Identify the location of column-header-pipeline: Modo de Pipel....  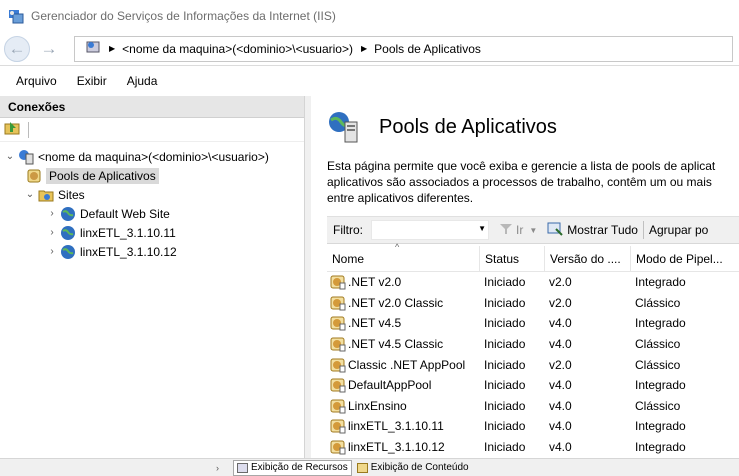
(684, 258).